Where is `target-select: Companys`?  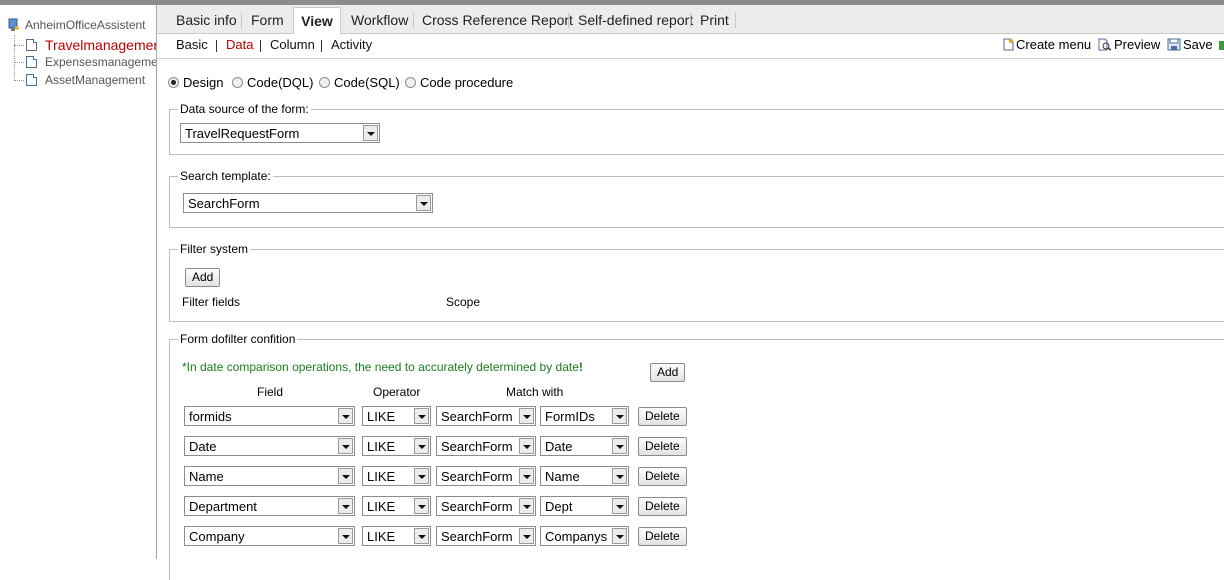
target-select: Companys is located at coordinates (584, 536).